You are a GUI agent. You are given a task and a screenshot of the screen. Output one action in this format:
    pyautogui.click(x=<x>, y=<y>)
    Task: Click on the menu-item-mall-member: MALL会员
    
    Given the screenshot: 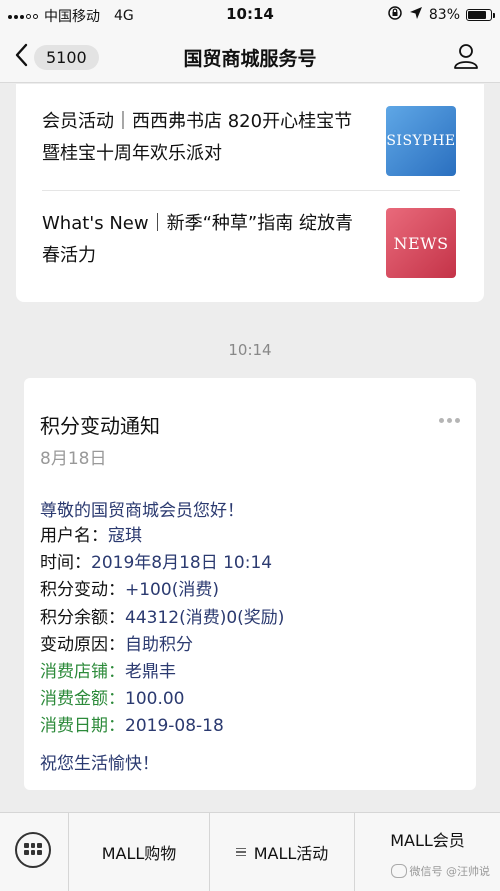 What is the action you would take?
    pyautogui.click(x=427, y=852)
    